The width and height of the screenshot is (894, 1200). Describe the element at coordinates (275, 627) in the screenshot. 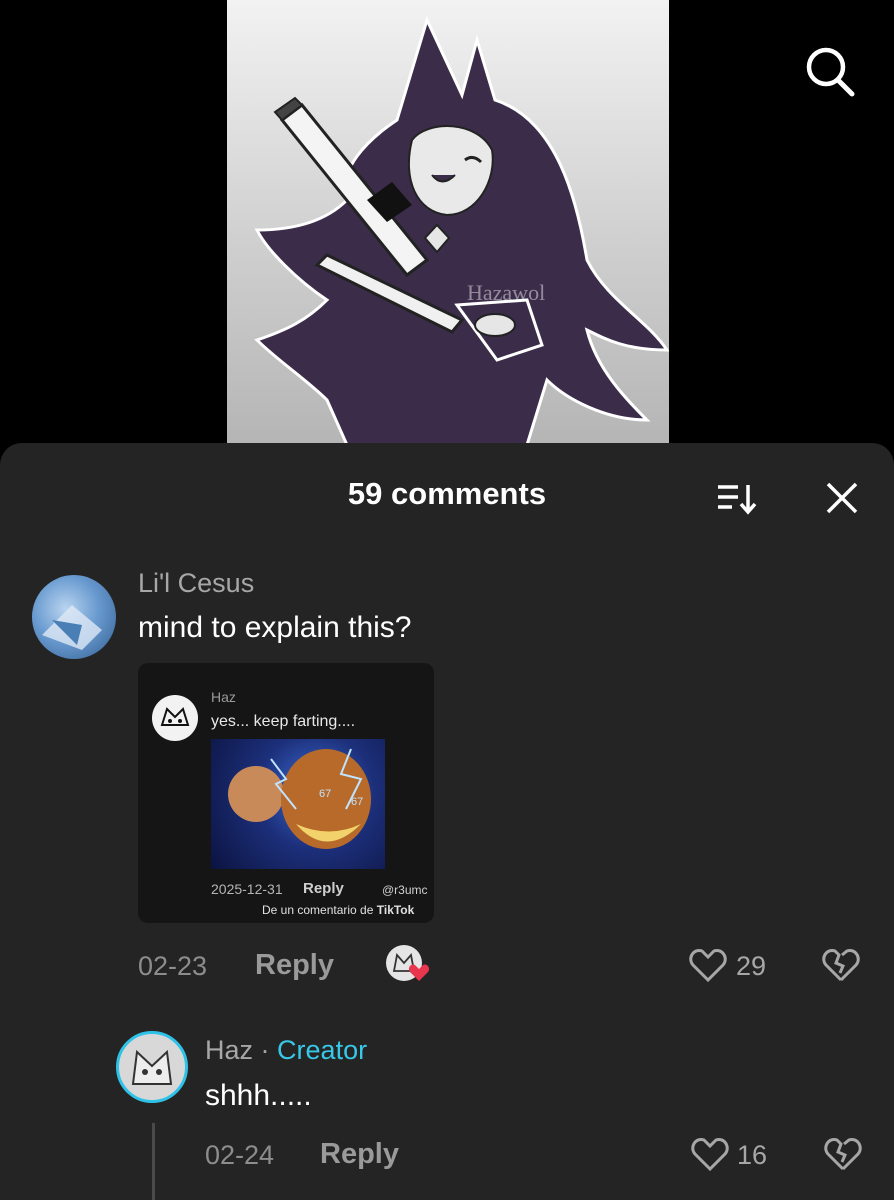

I see `comment-text: mind to explain this?` at that location.